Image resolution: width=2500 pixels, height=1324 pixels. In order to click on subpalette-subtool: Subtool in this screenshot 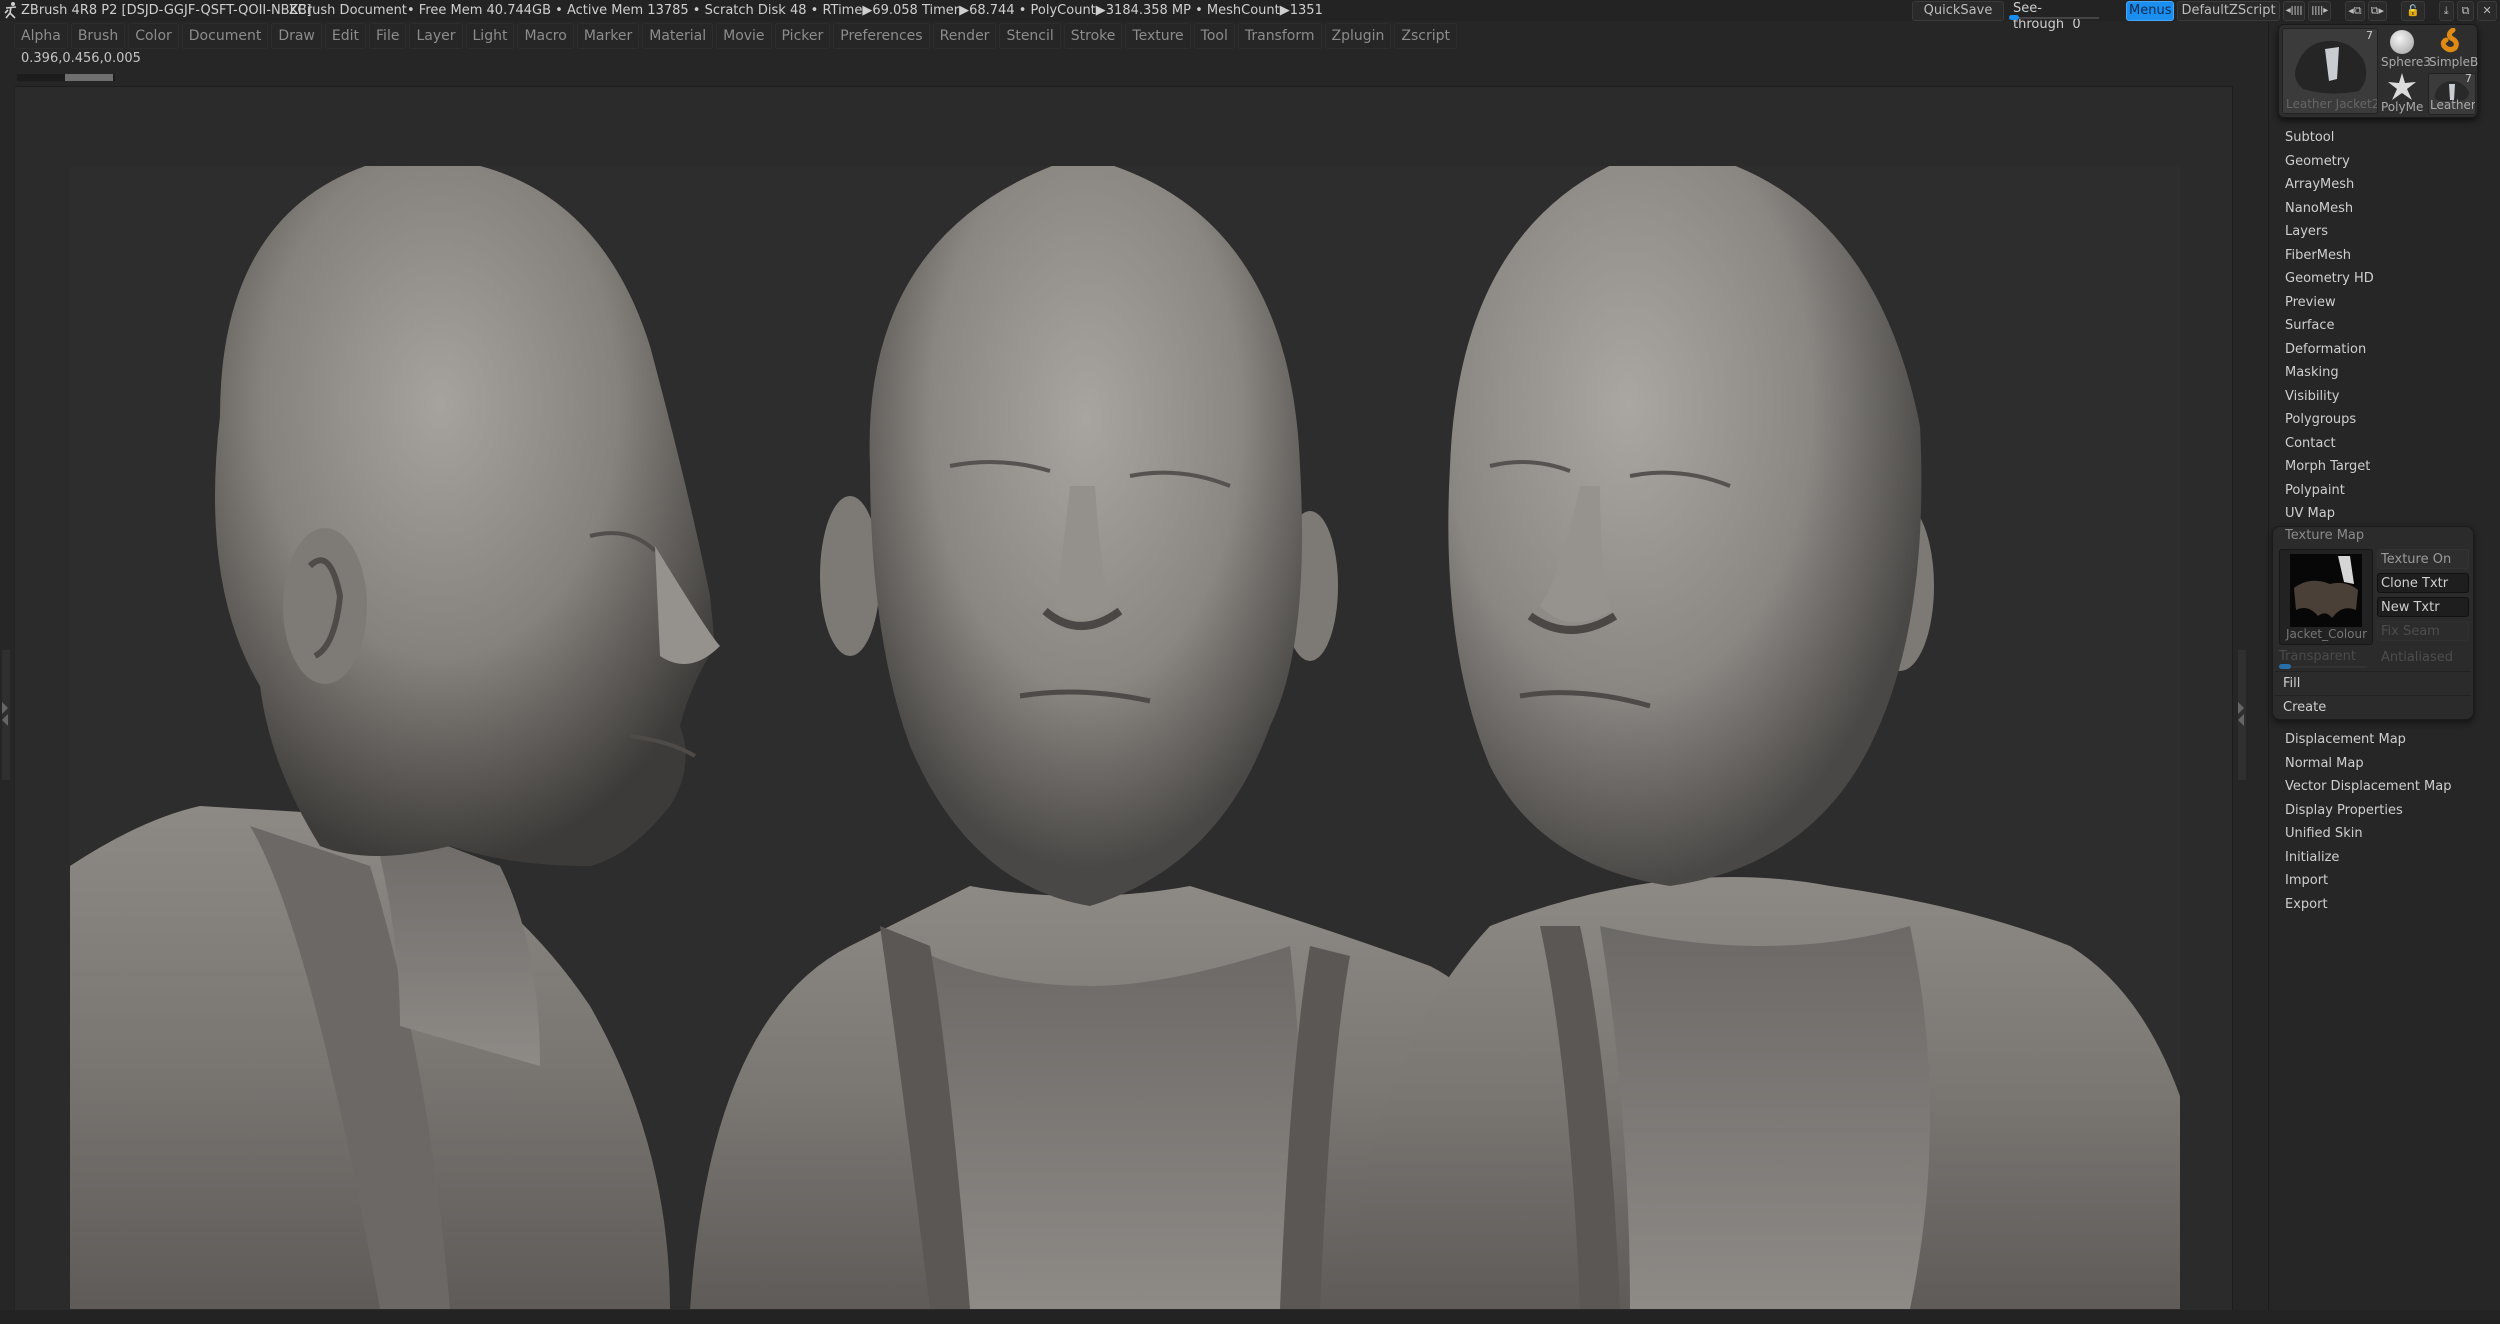, I will do `click(2329, 138)`.